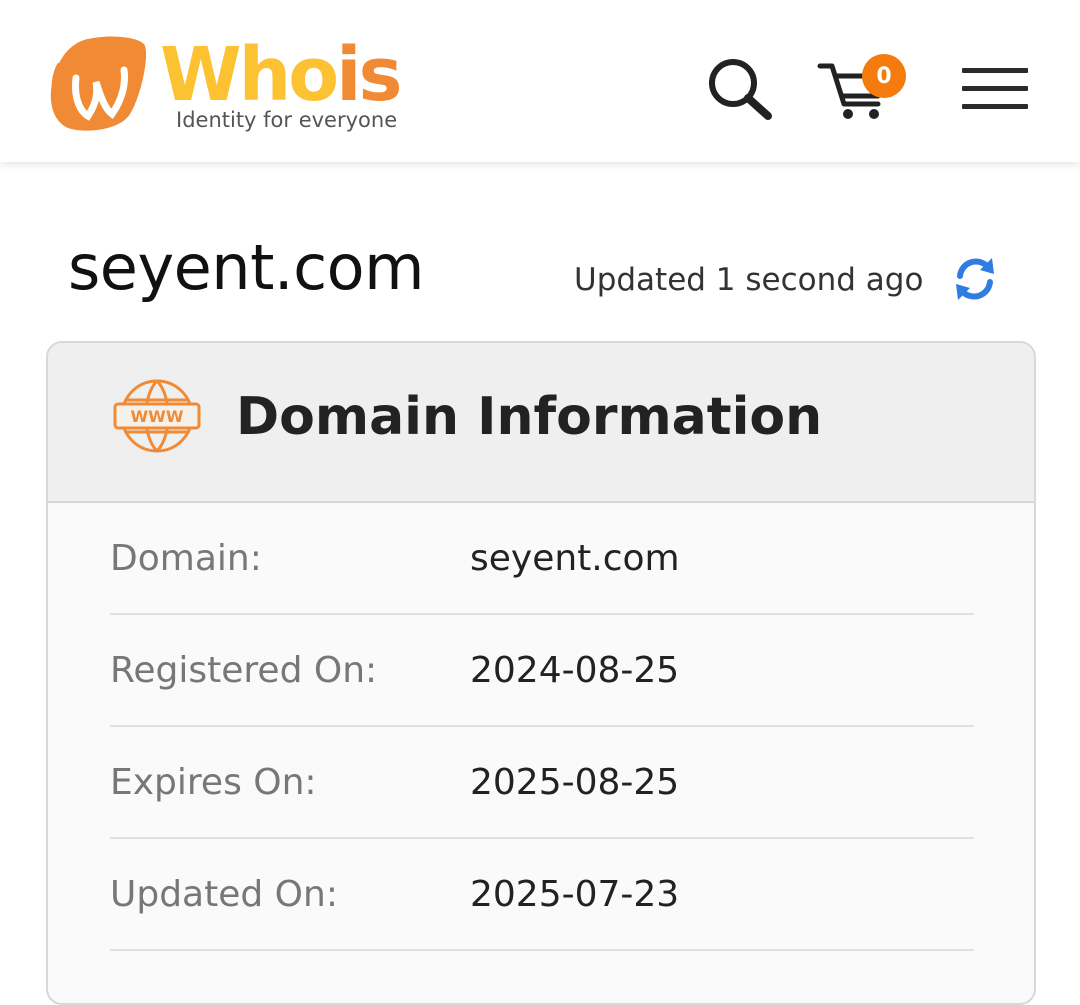 The width and height of the screenshot is (1080, 1005). I want to click on www-globe-icon: WWW, so click(157, 416).